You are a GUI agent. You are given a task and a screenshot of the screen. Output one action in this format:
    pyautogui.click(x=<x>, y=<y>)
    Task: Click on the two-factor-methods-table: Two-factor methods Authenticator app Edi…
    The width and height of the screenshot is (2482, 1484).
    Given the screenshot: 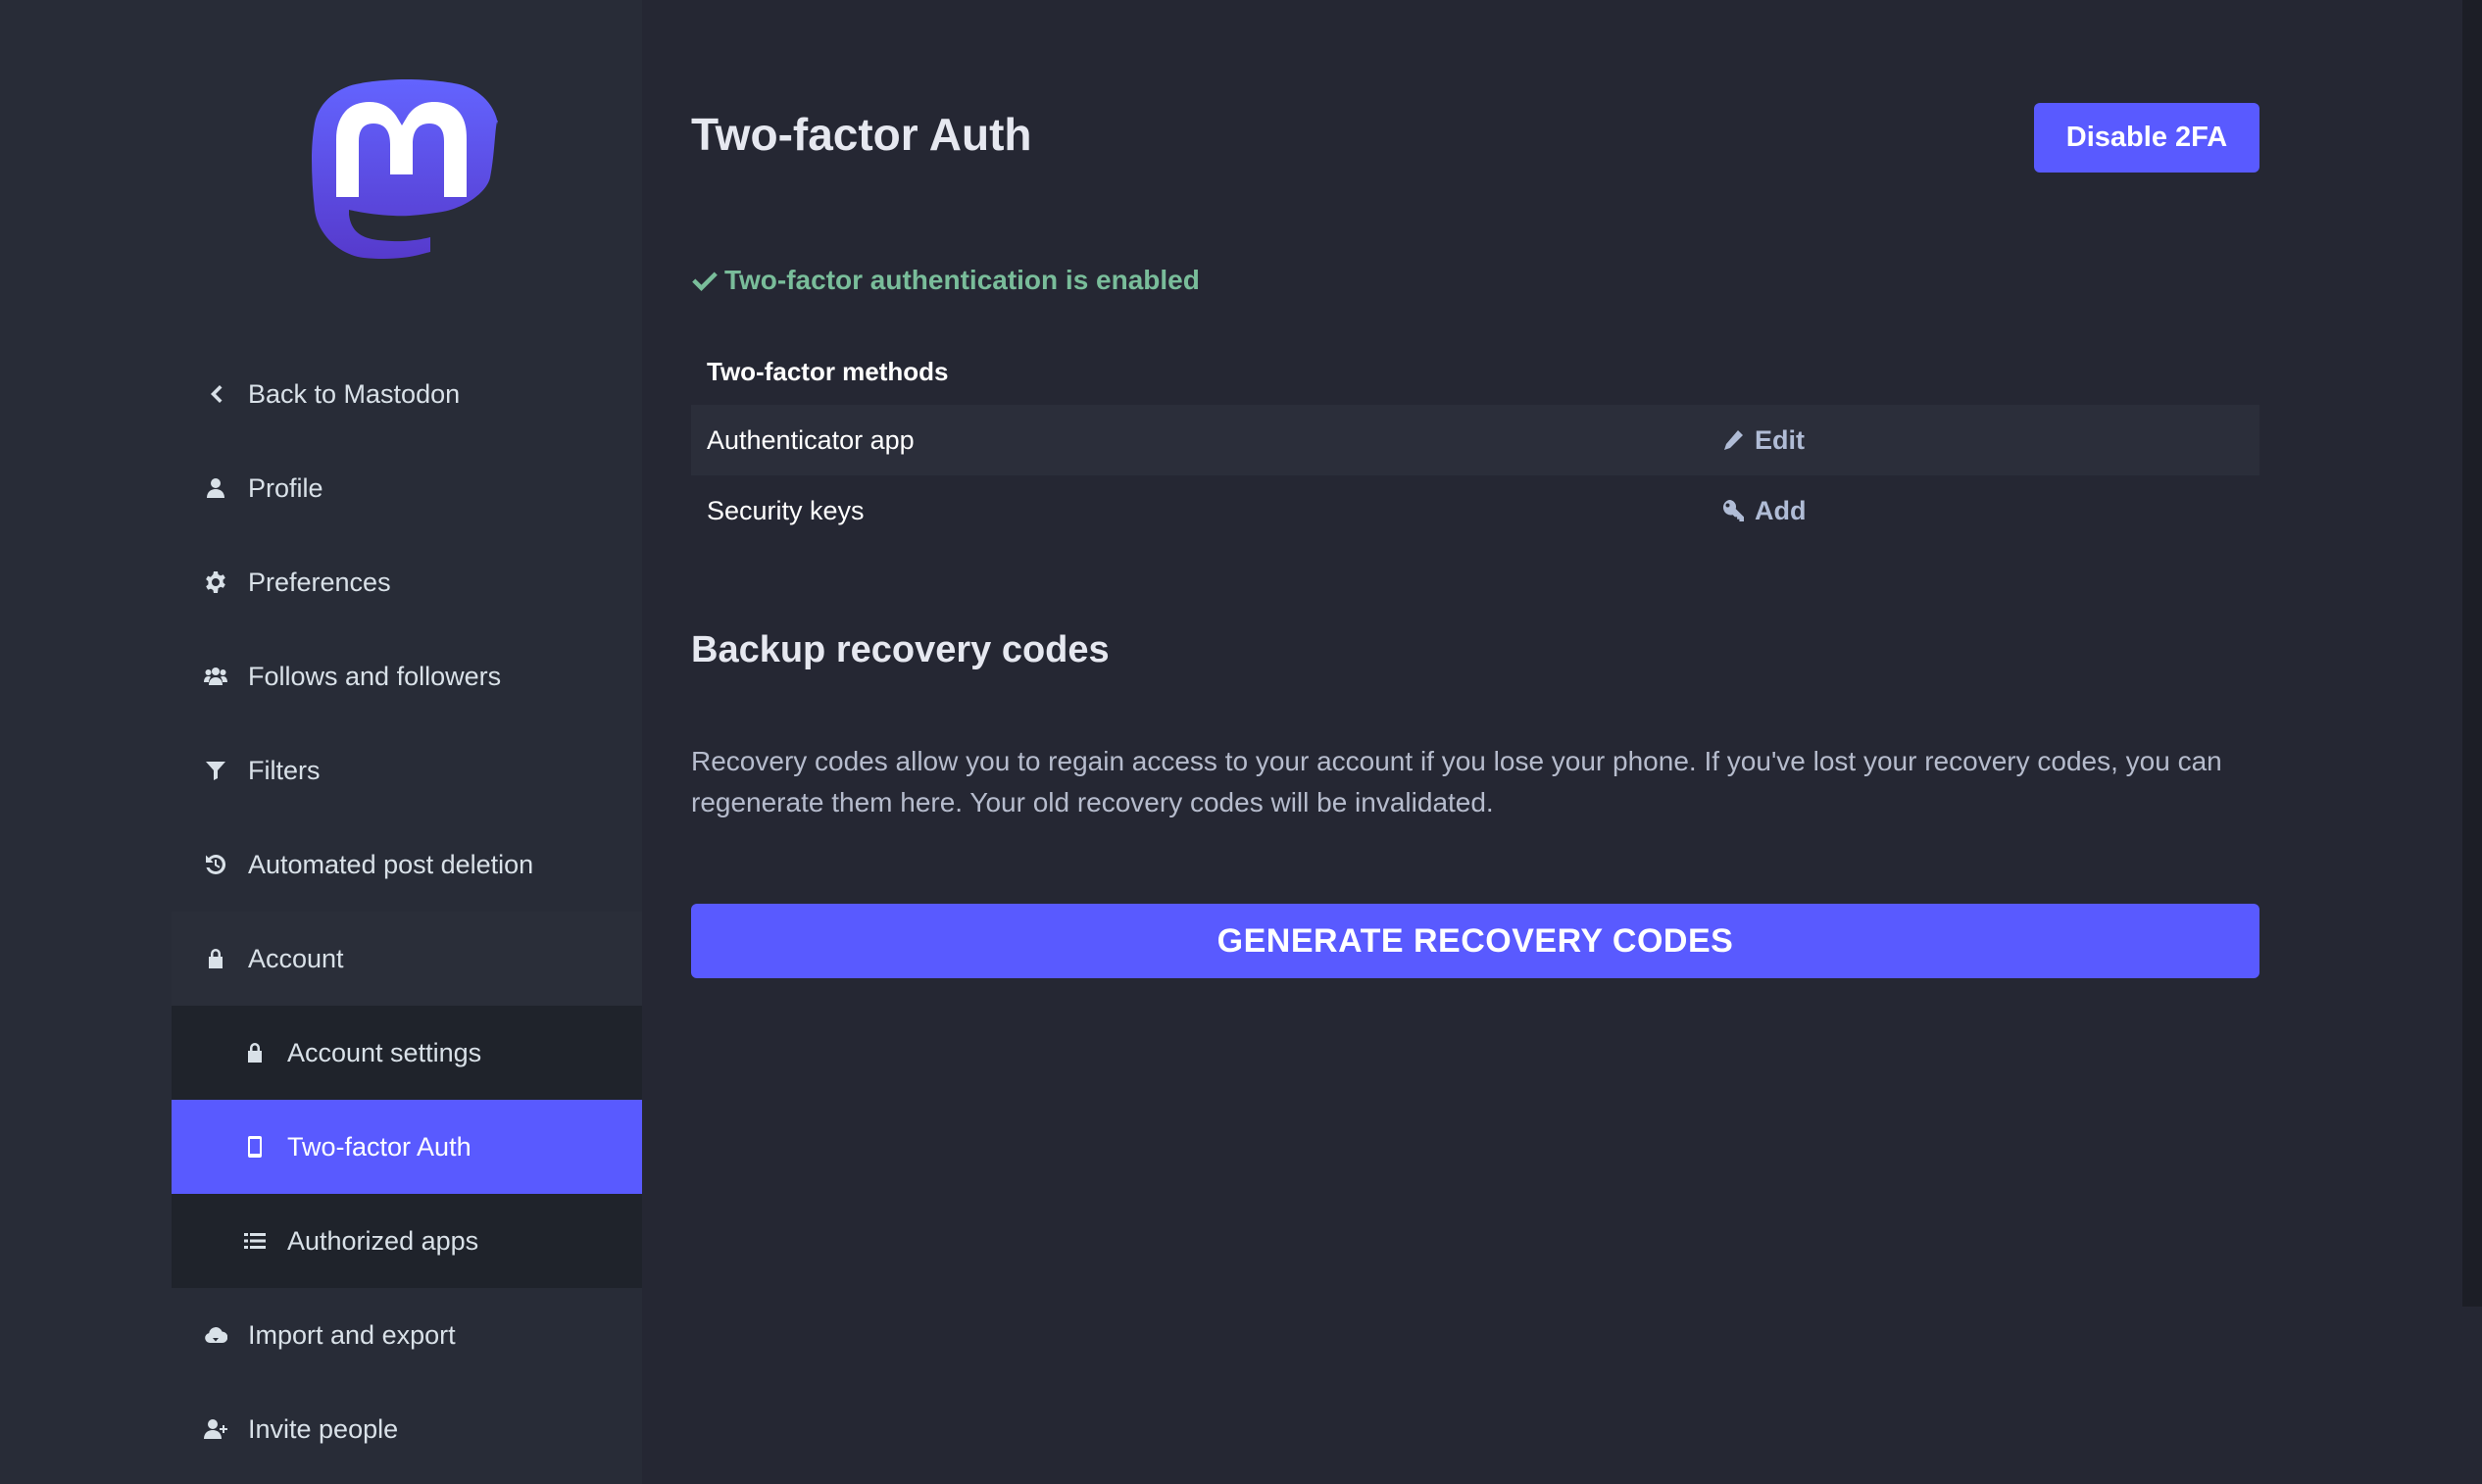 What is the action you would take?
    pyautogui.click(x=1475, y=443)
    